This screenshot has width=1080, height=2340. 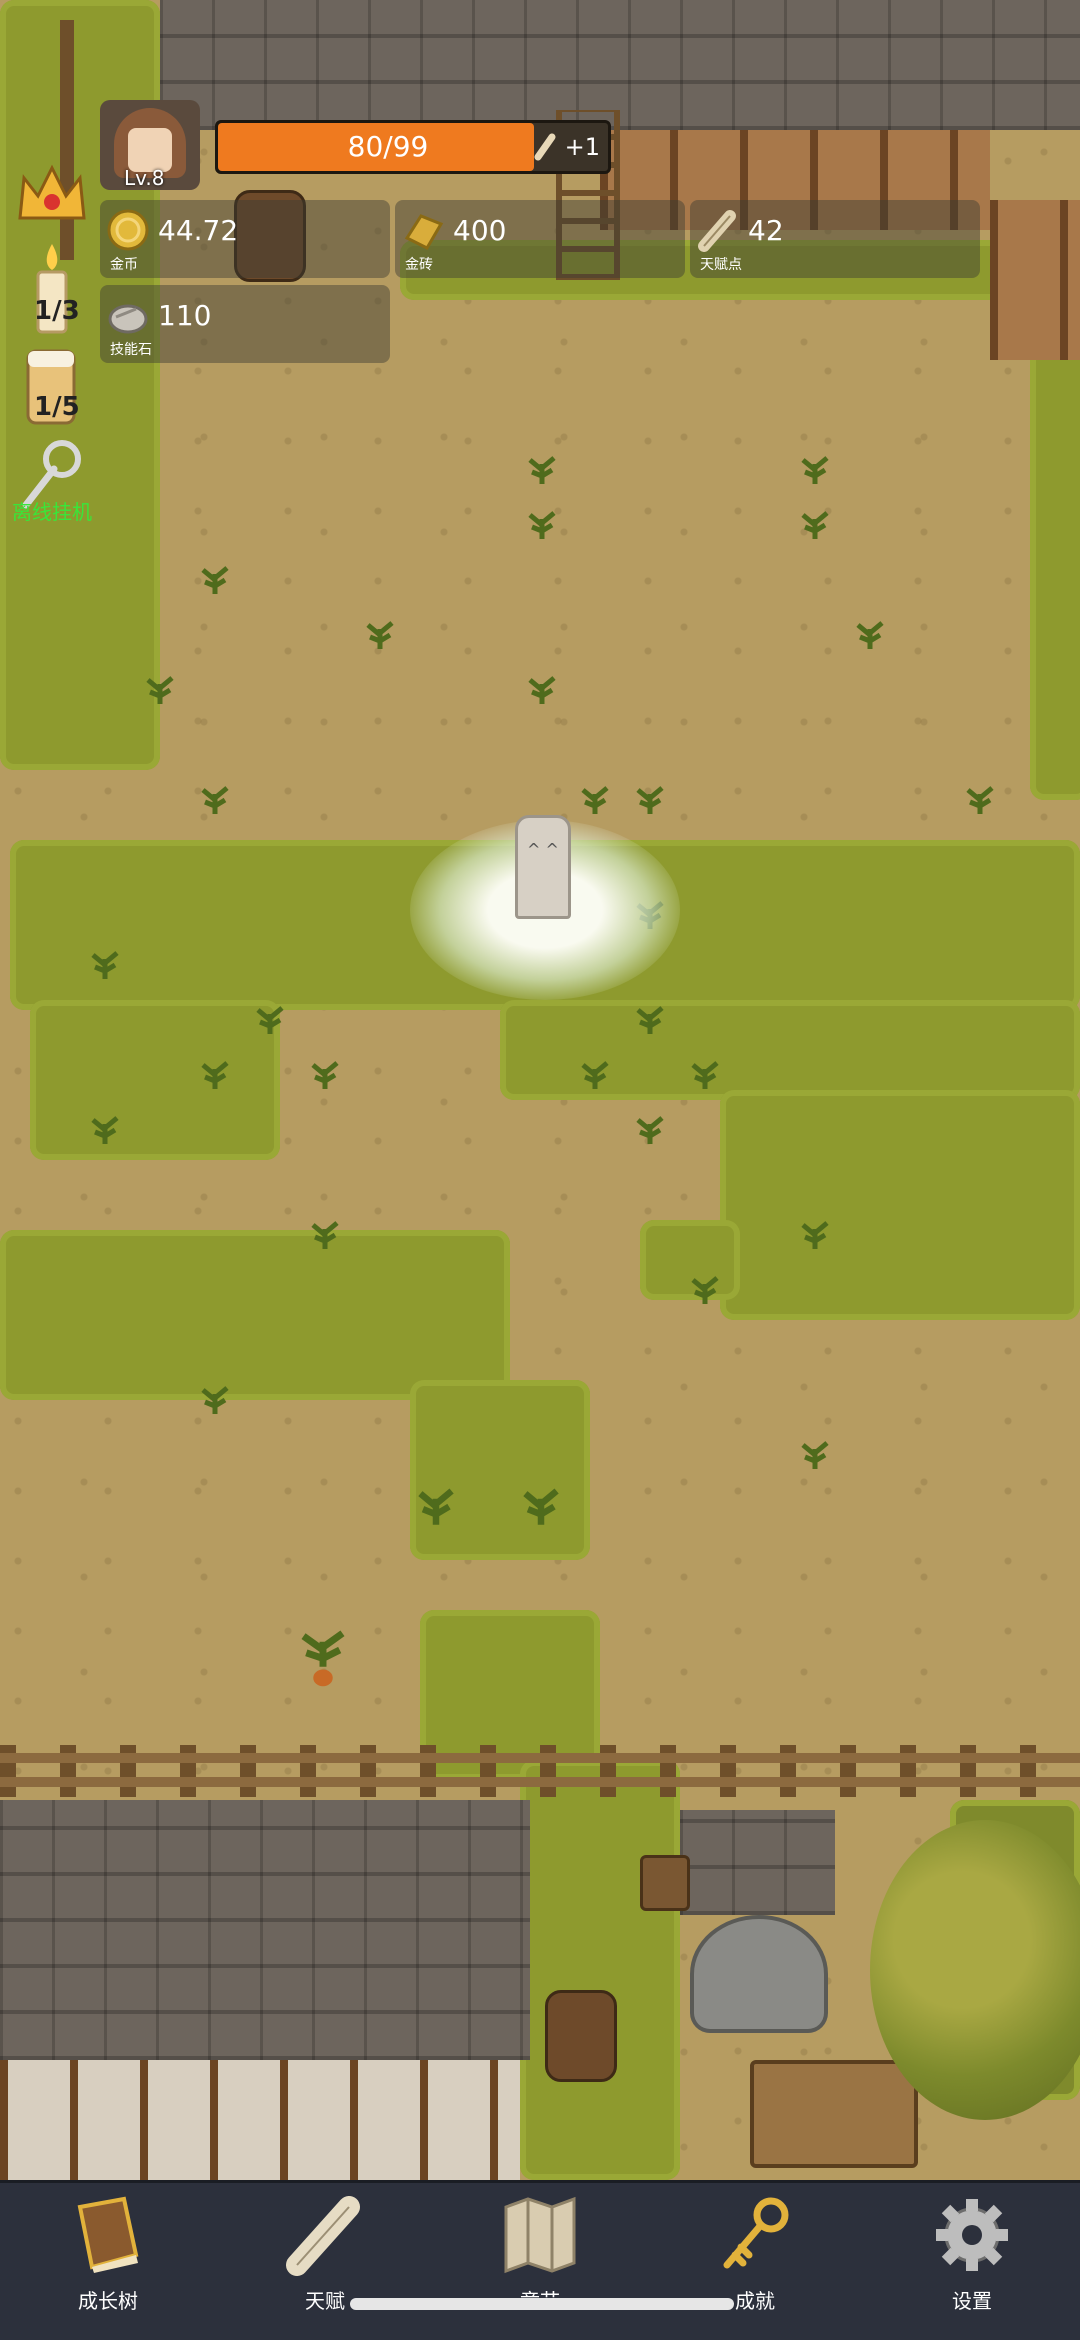 I want to click on barrel, so click(x=581, y=2036).